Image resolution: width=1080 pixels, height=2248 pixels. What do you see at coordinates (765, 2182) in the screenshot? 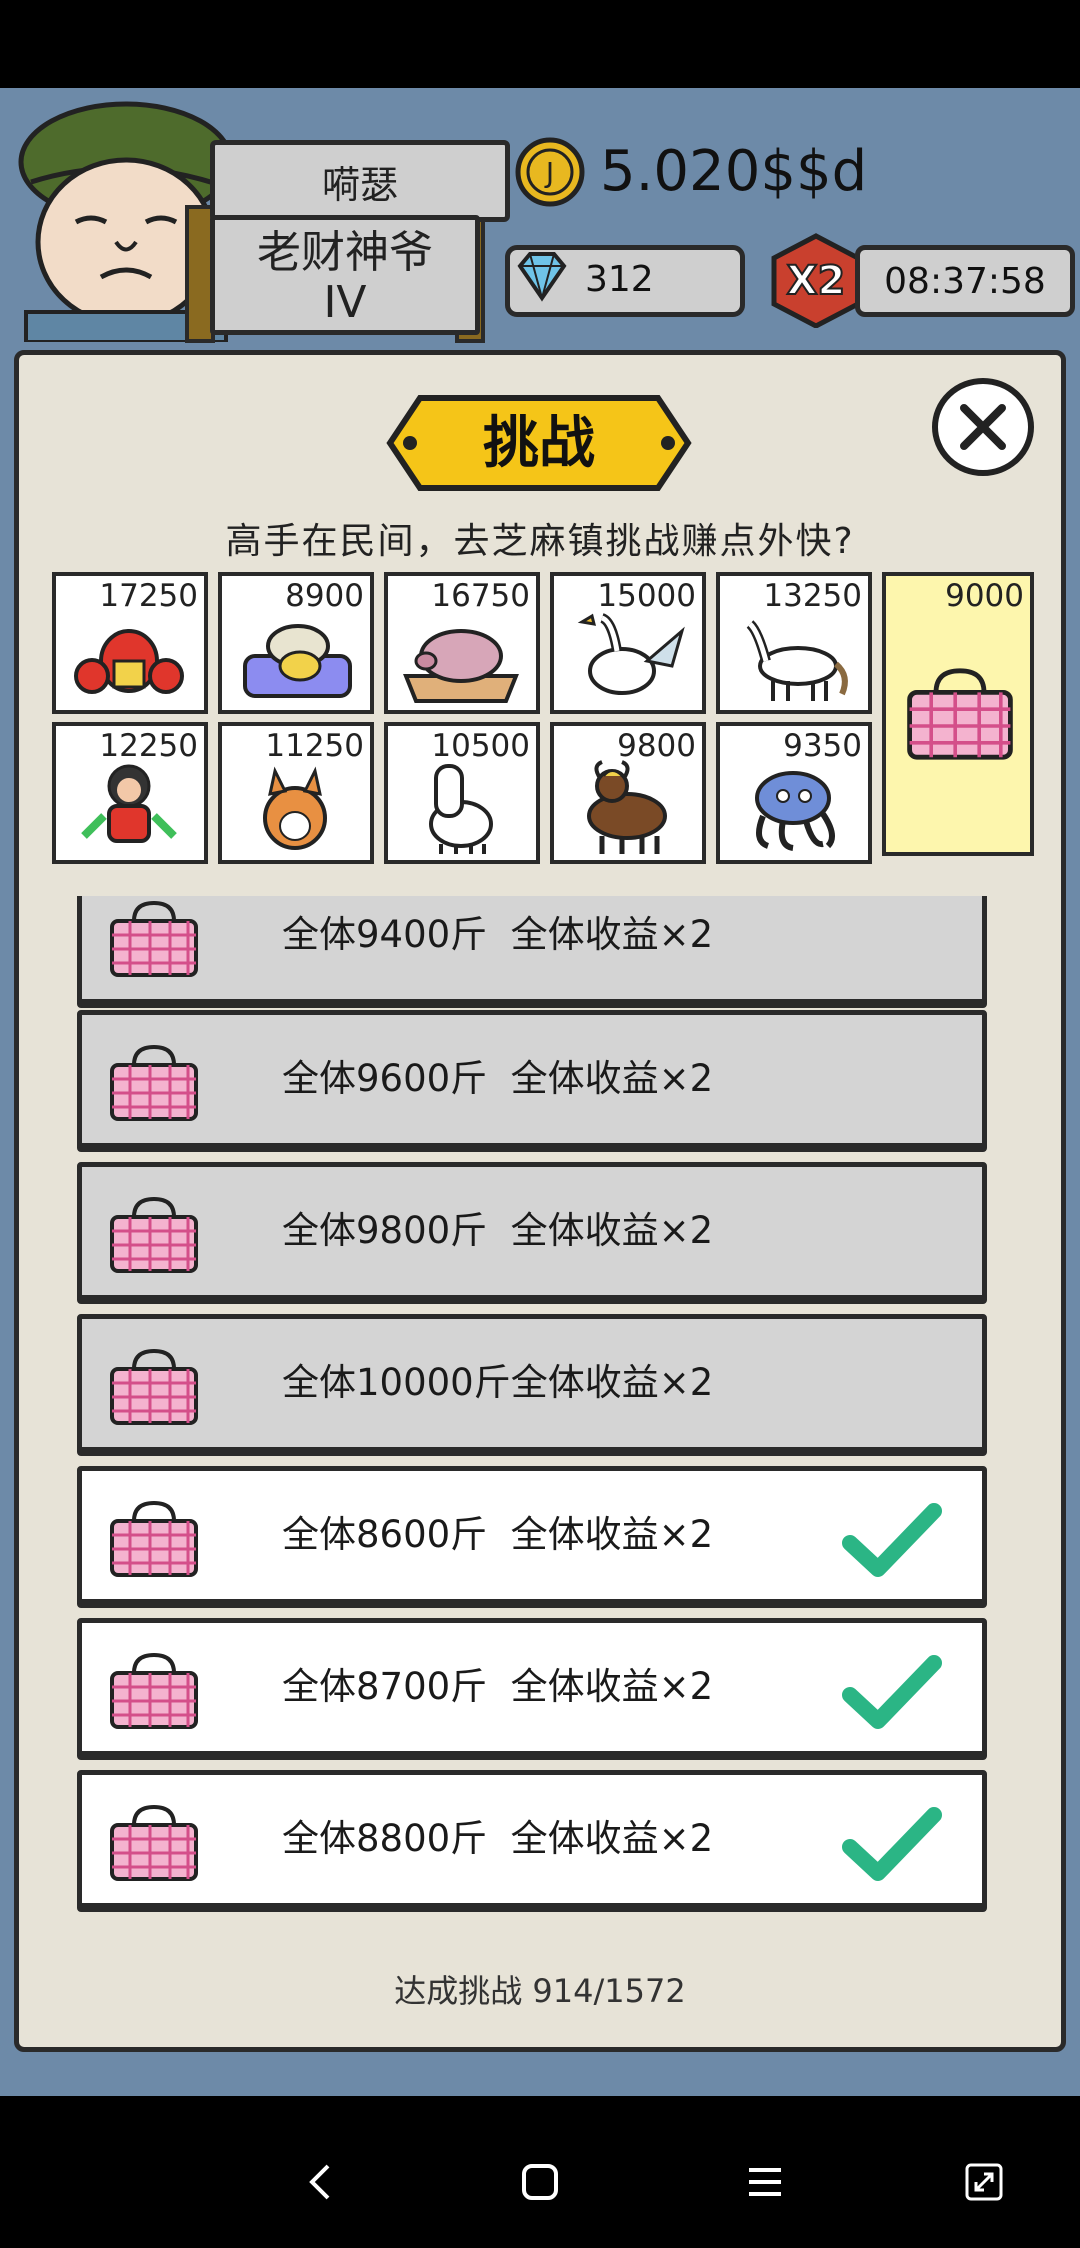
I see `recent-apps-icon` at bounding box center [765, 2182].